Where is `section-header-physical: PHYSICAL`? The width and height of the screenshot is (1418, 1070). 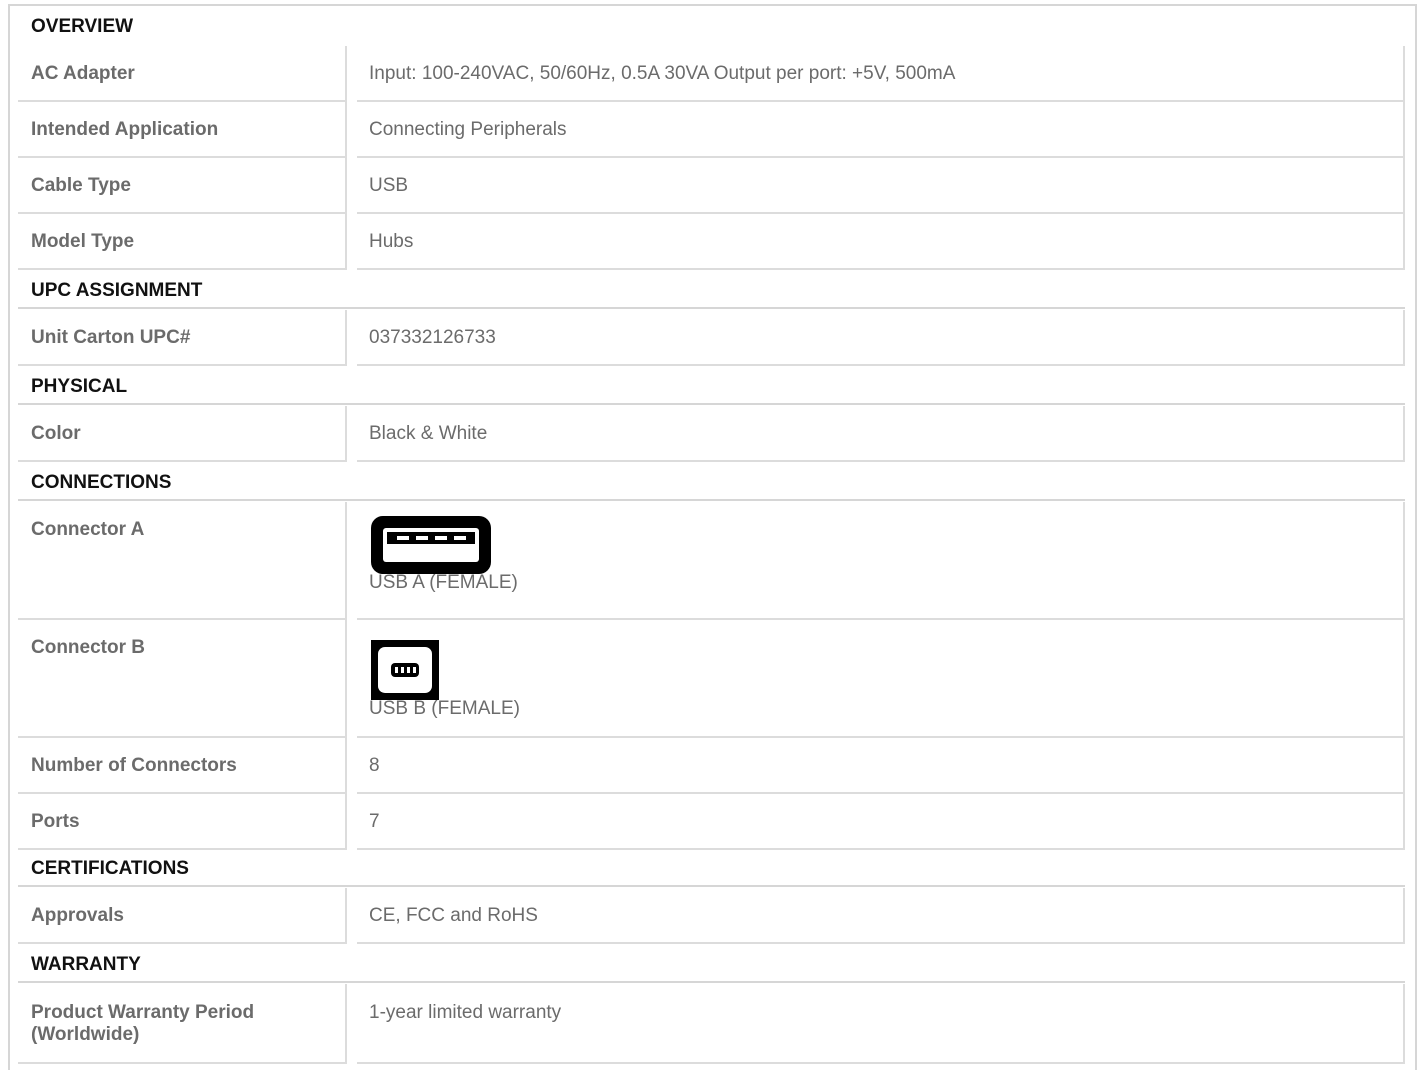
section-header-physical: PHYSICAL is located at coordinates (79, 386).